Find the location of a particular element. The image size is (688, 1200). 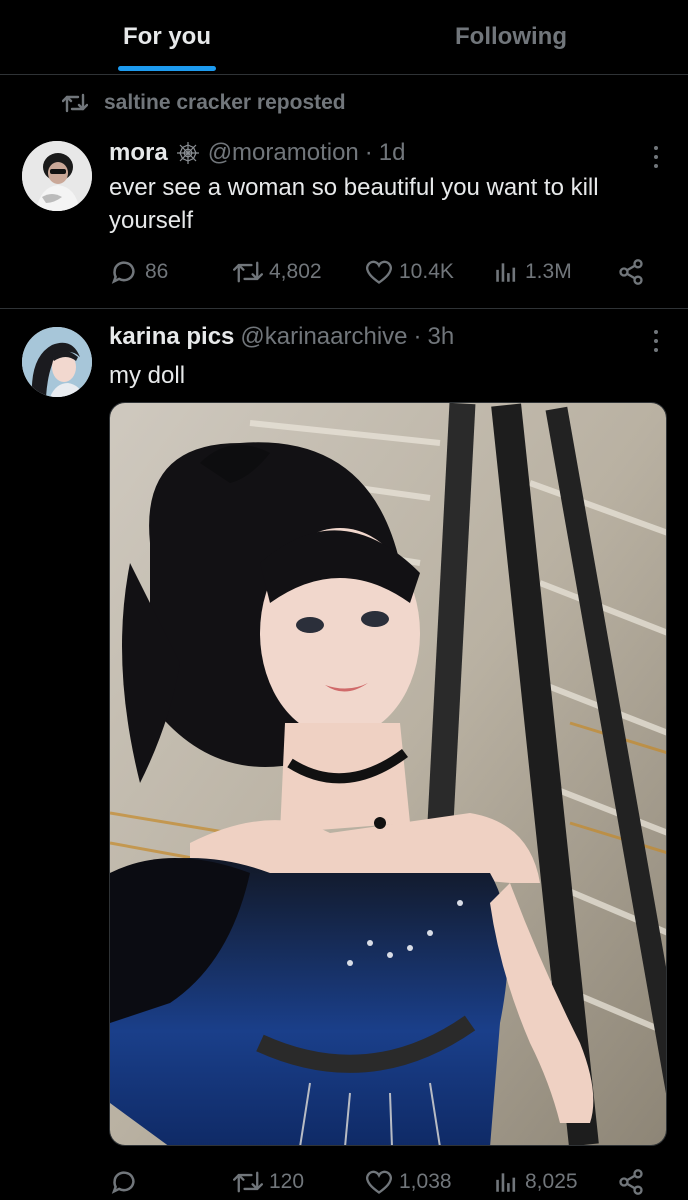

repost-context: saltine cracker reposted is located at coordinates (204, 103).